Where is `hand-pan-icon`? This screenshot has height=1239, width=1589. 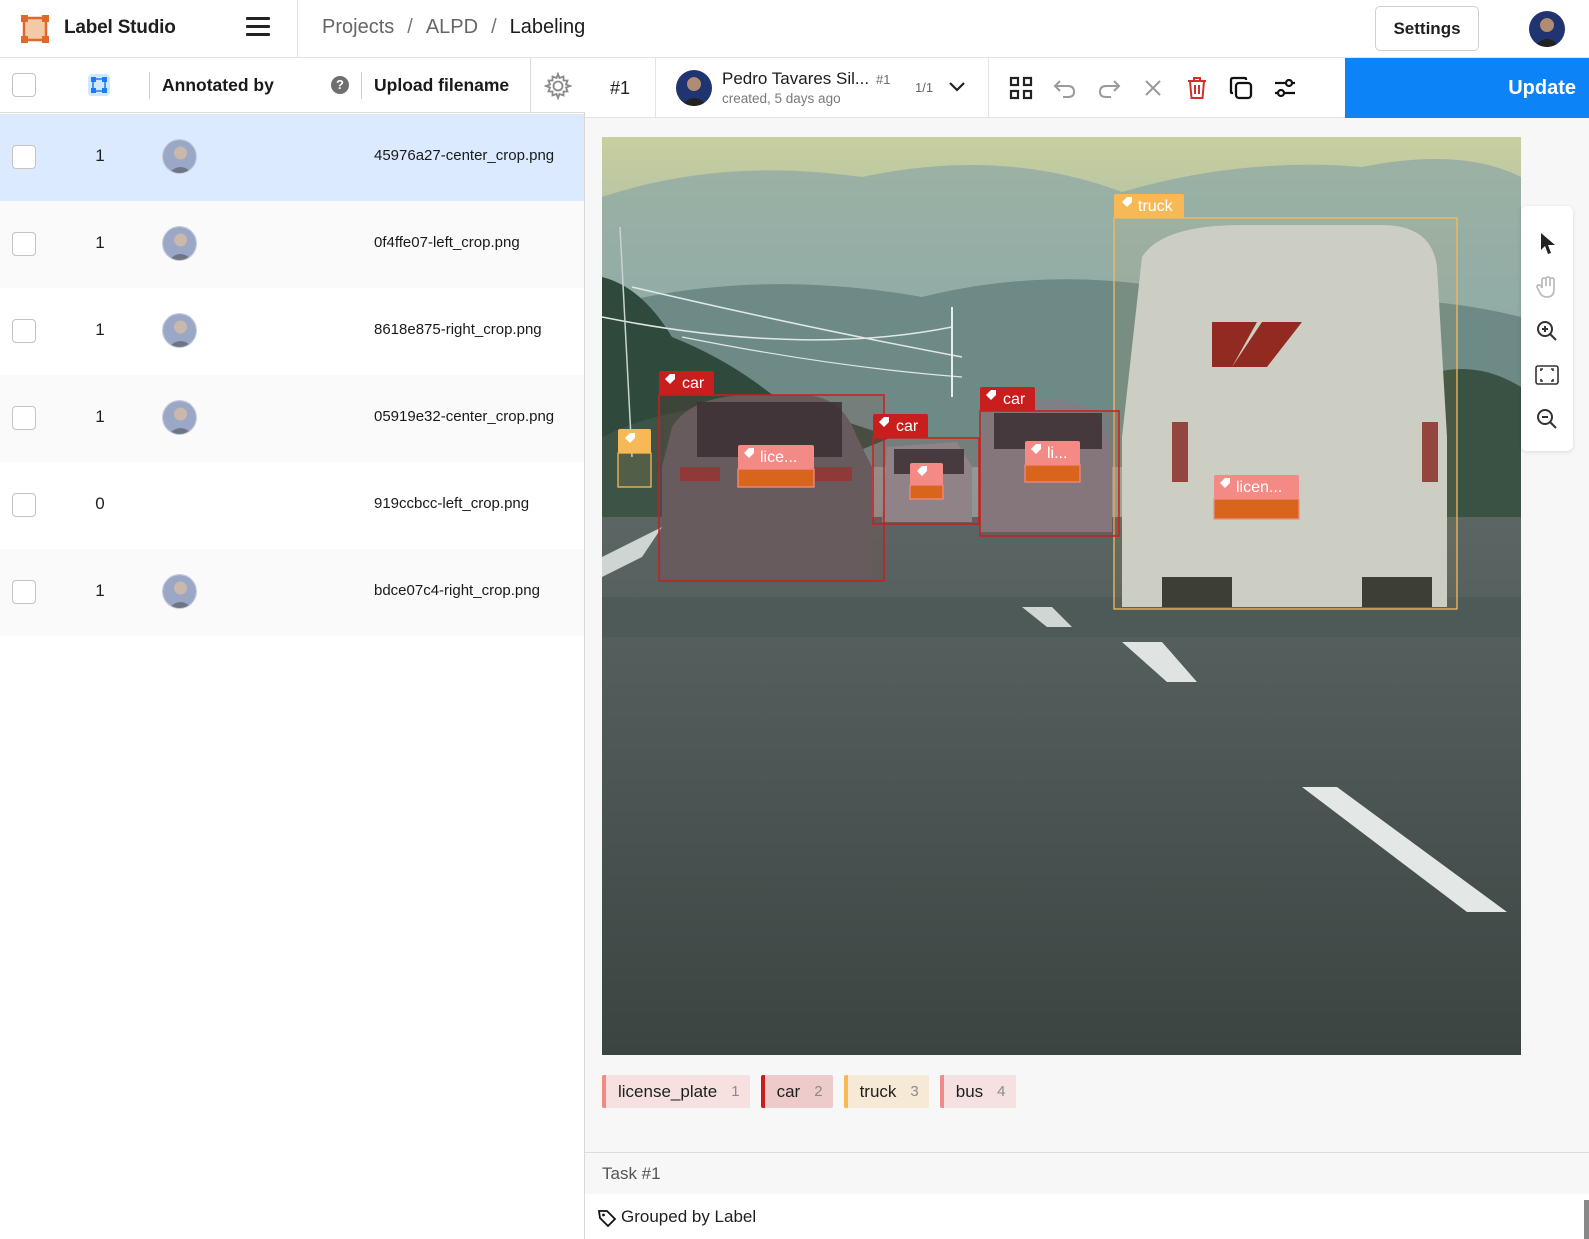 hand-pan-icon is located at coordinates (1547, 287).